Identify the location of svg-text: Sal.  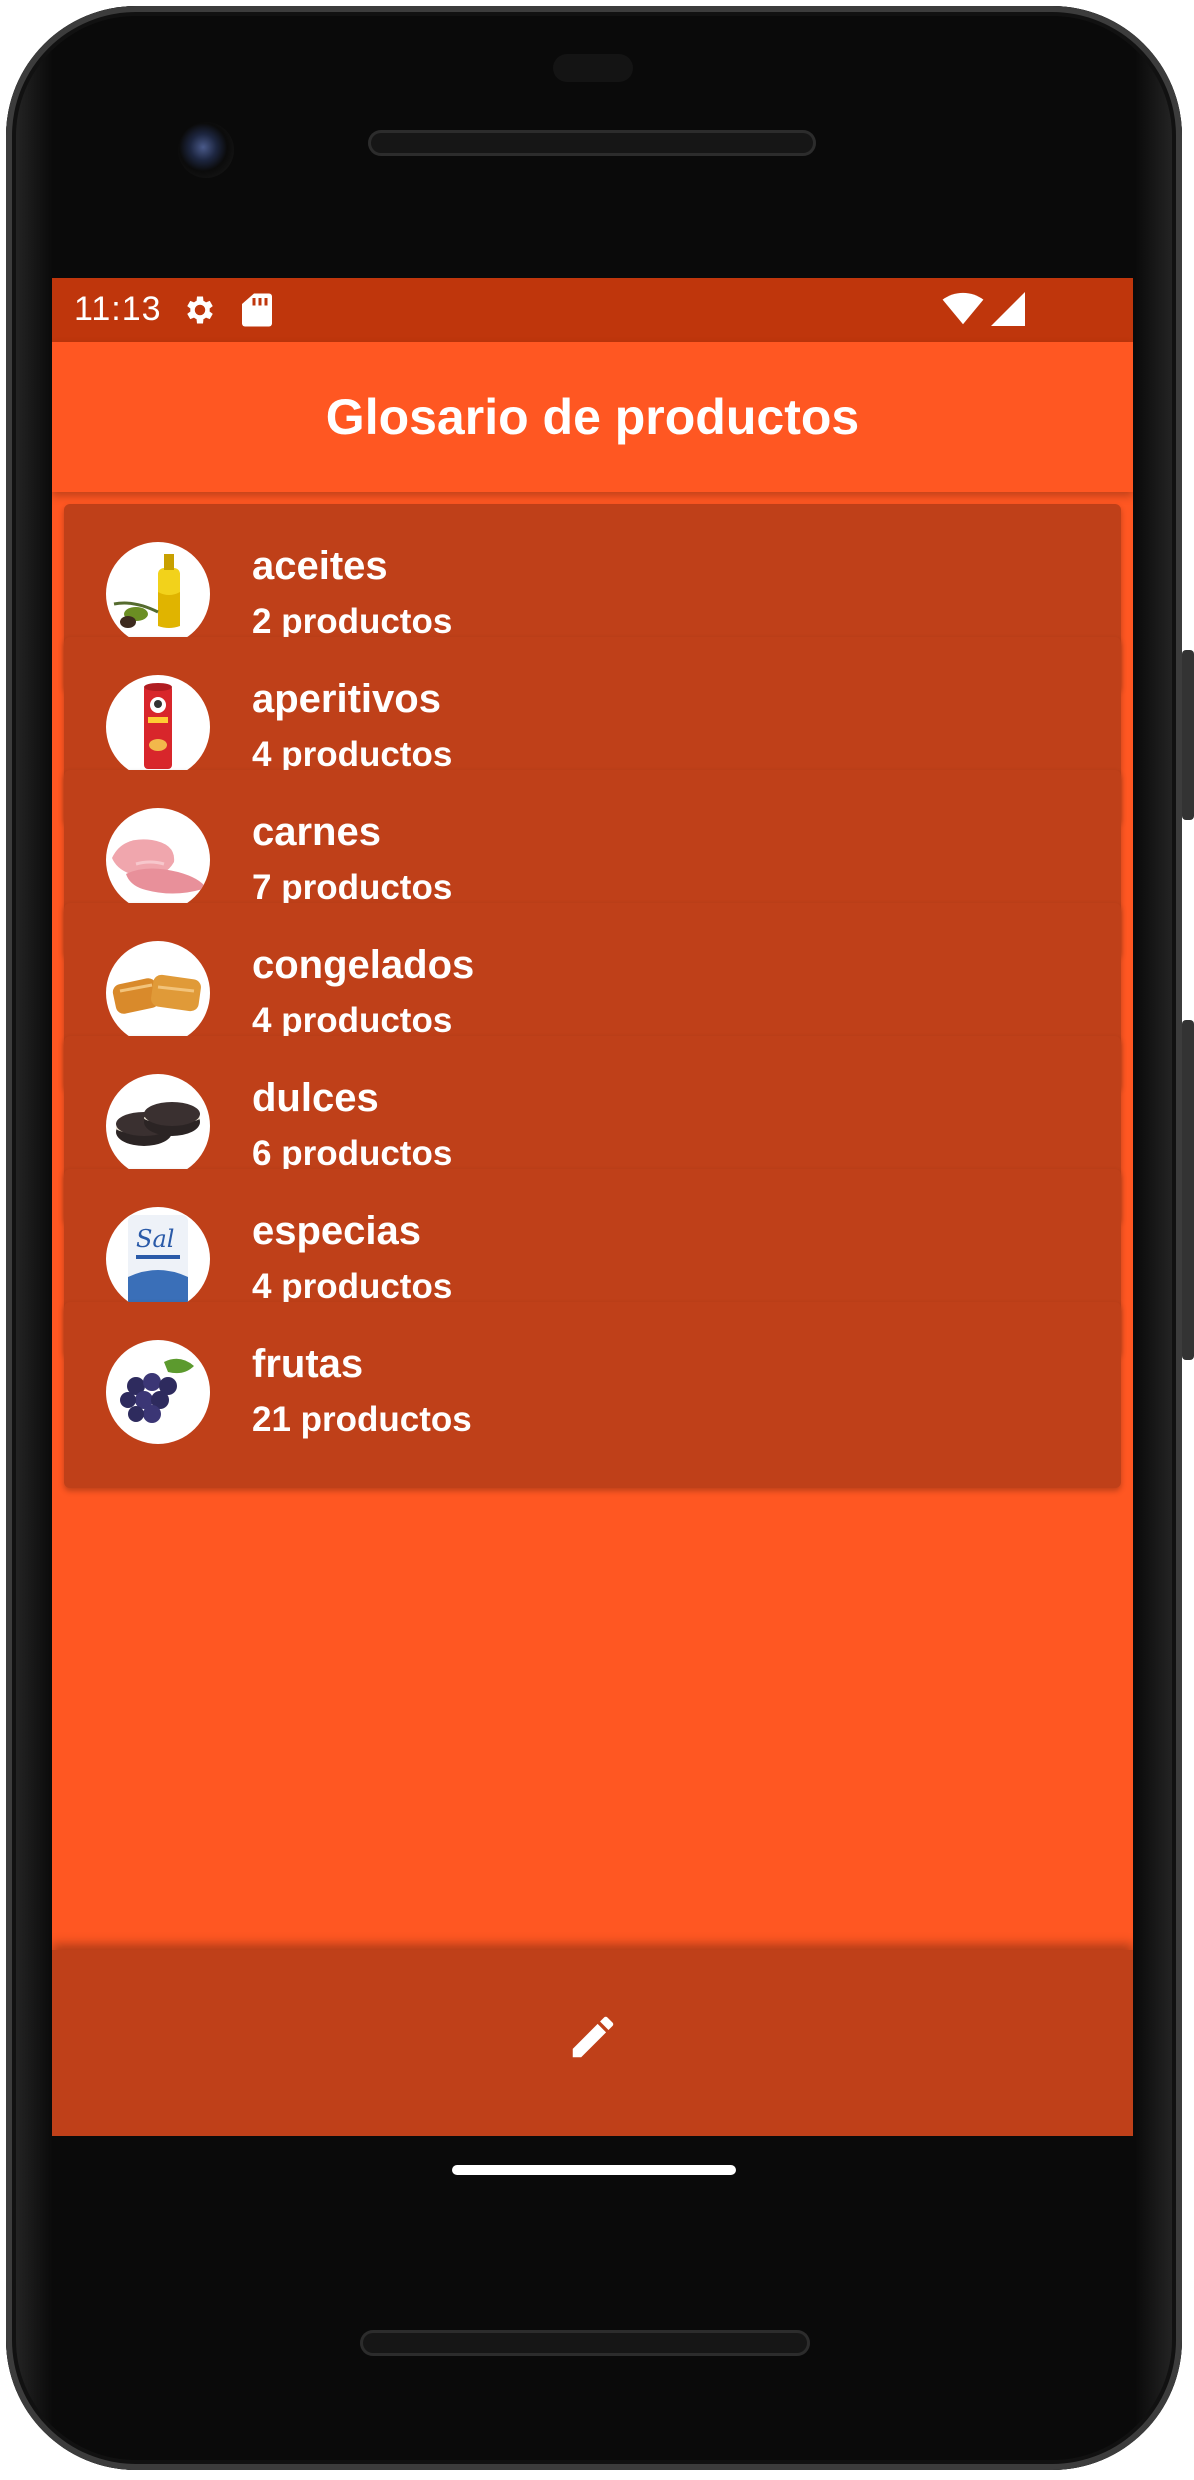
(155, 1239).